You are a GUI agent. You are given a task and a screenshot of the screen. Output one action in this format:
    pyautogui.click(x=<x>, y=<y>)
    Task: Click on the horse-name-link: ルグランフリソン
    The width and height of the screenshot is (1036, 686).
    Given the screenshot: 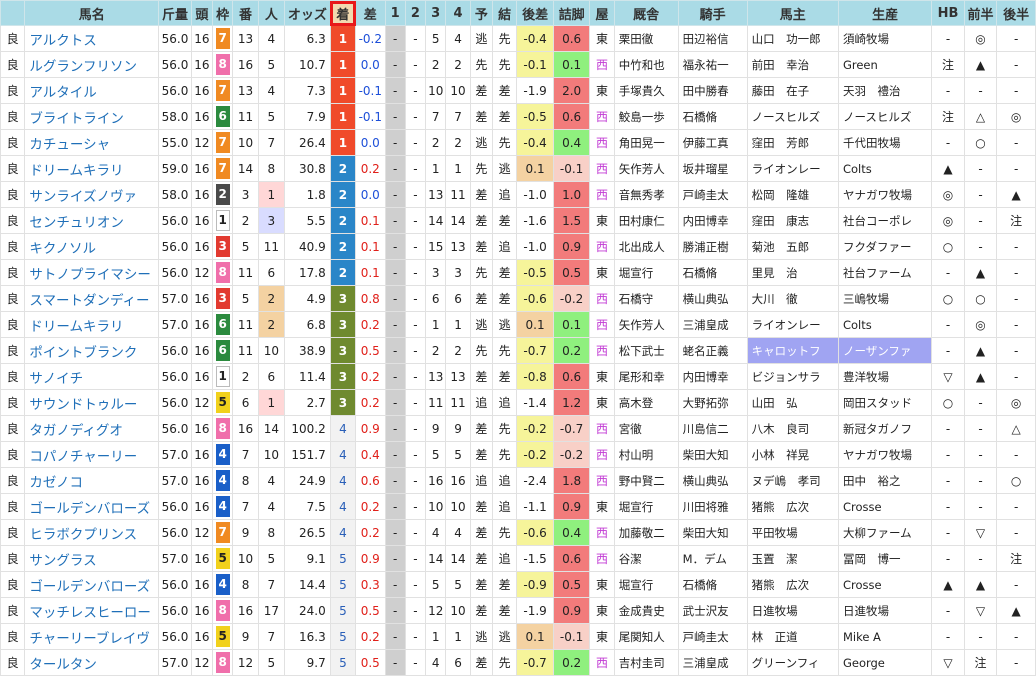 What is the action you would take?
    pyautogui.click(x=92, y=64)
    